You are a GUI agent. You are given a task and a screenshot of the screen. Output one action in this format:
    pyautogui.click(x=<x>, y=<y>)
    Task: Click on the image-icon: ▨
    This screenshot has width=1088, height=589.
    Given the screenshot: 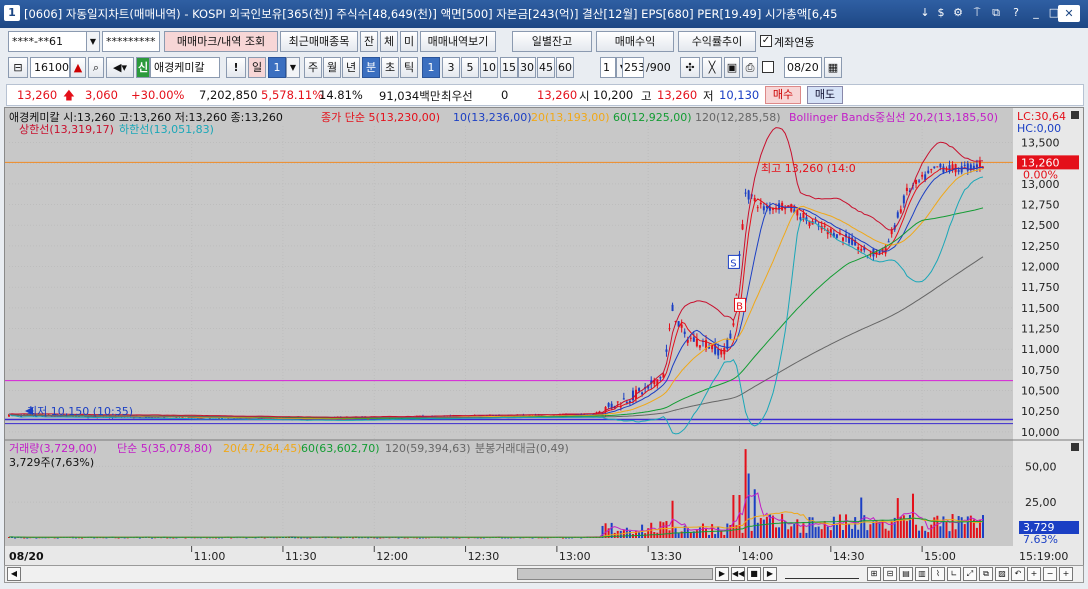 What is the action you would take?
    pyautogui.click(x=1002, y=574)
    